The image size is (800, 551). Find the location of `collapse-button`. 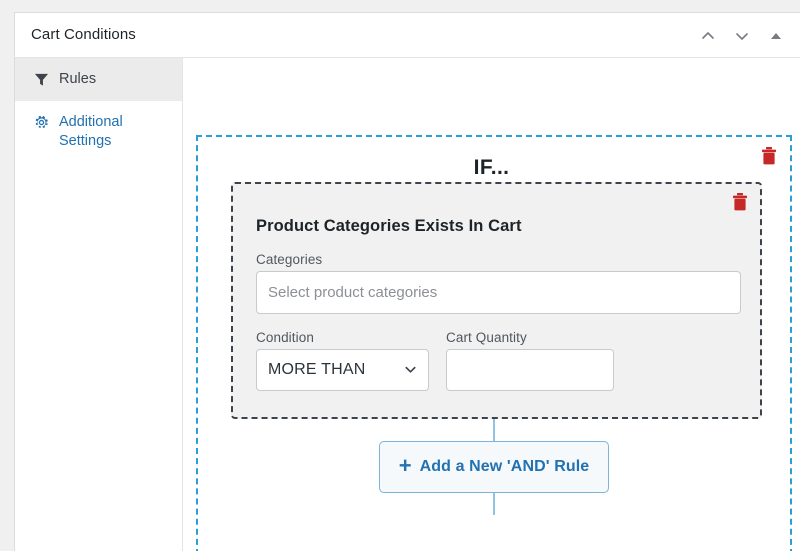

collapse-button is located at coordinates (776, 36).